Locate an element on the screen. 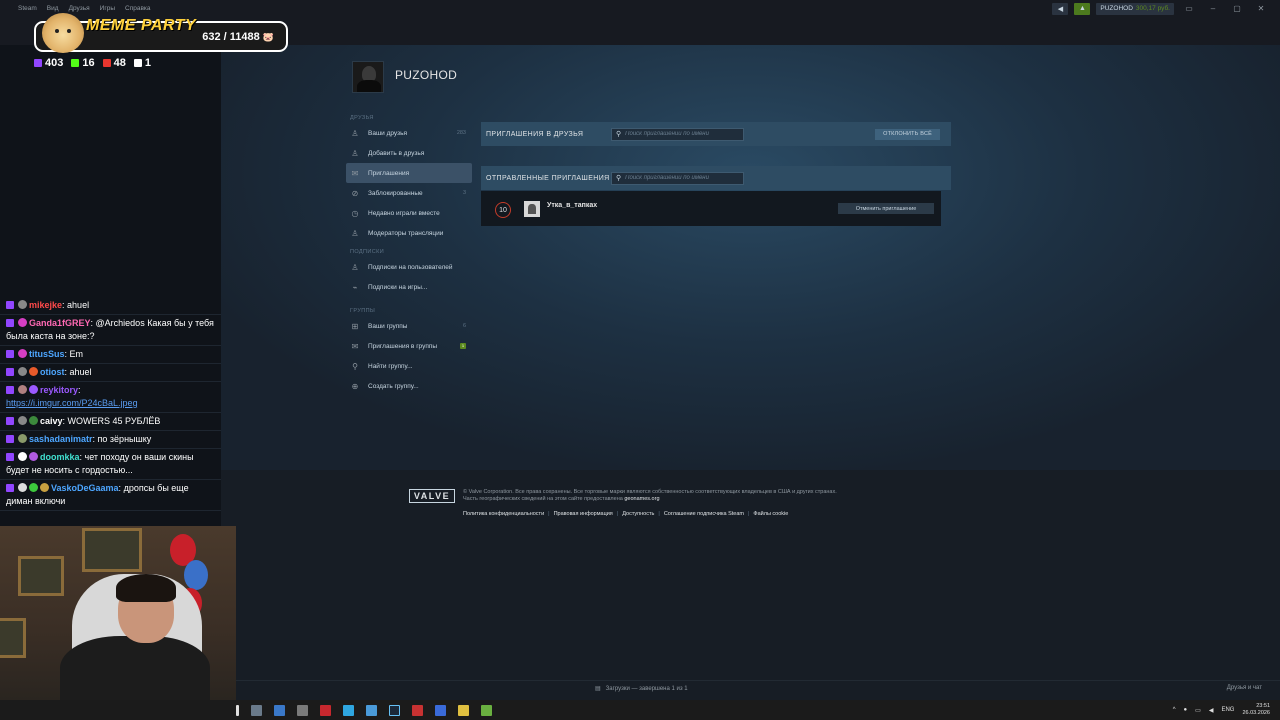 This screenshot has width=1280, height=720. stat-value: 1 is located at coordinates (147, 63).